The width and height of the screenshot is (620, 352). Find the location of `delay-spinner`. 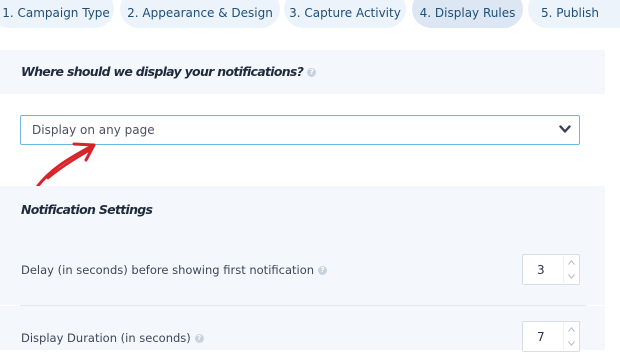

delay-spinner is located at coordinates (570, 269).